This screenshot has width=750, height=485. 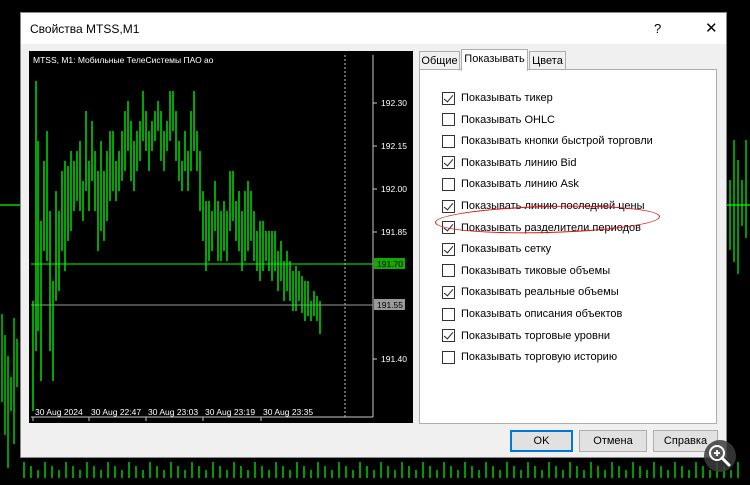 I want to click on option-row: Показывать реальные объемы, so click(x=530, y=292).